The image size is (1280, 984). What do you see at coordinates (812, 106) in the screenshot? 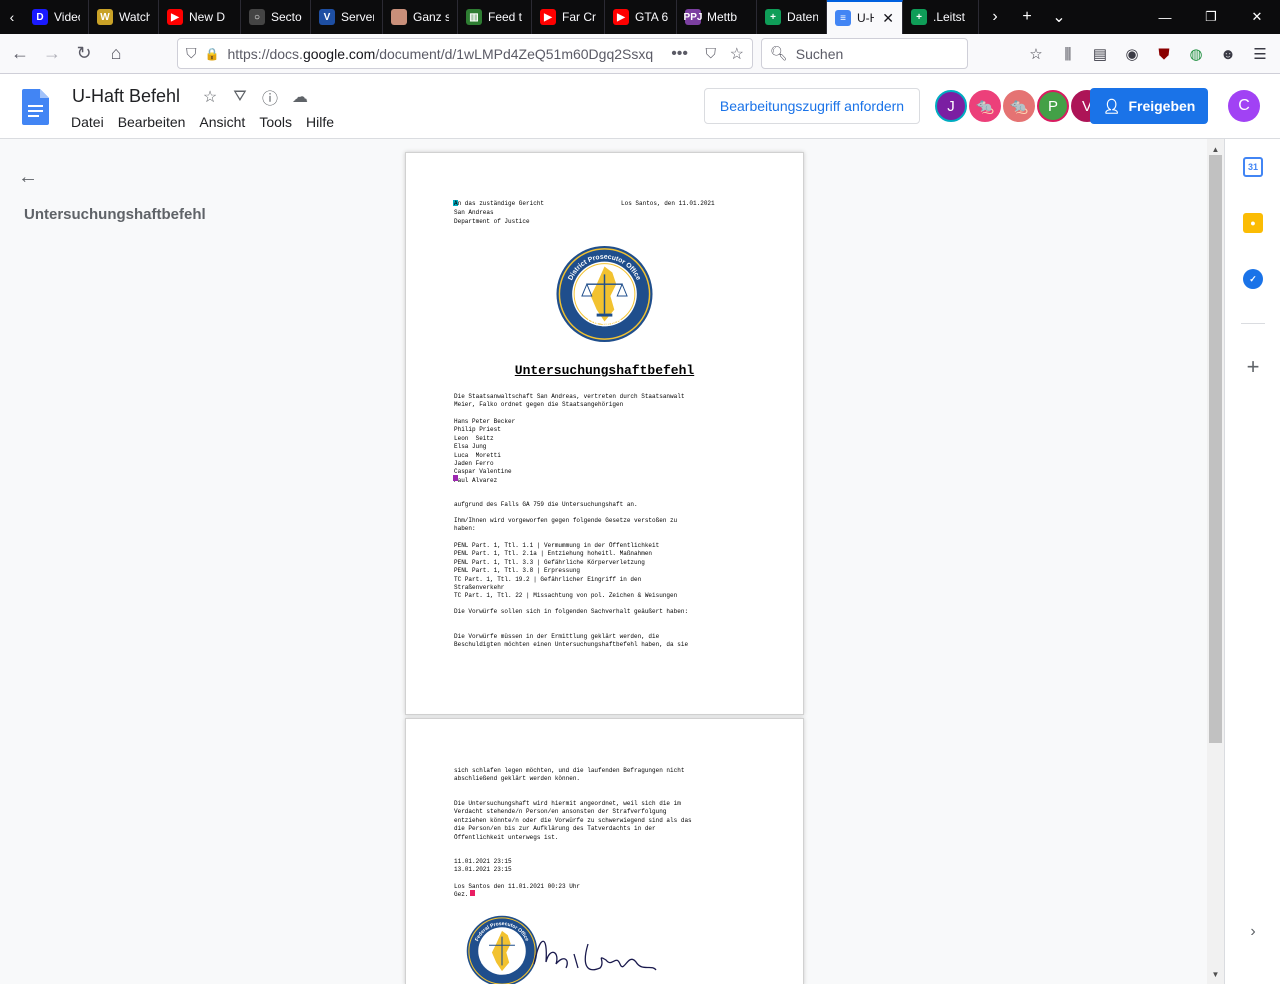
I see `request-edit-access-button: Bearbeitungszugriff anfordern` at bounding box center [812, 106].